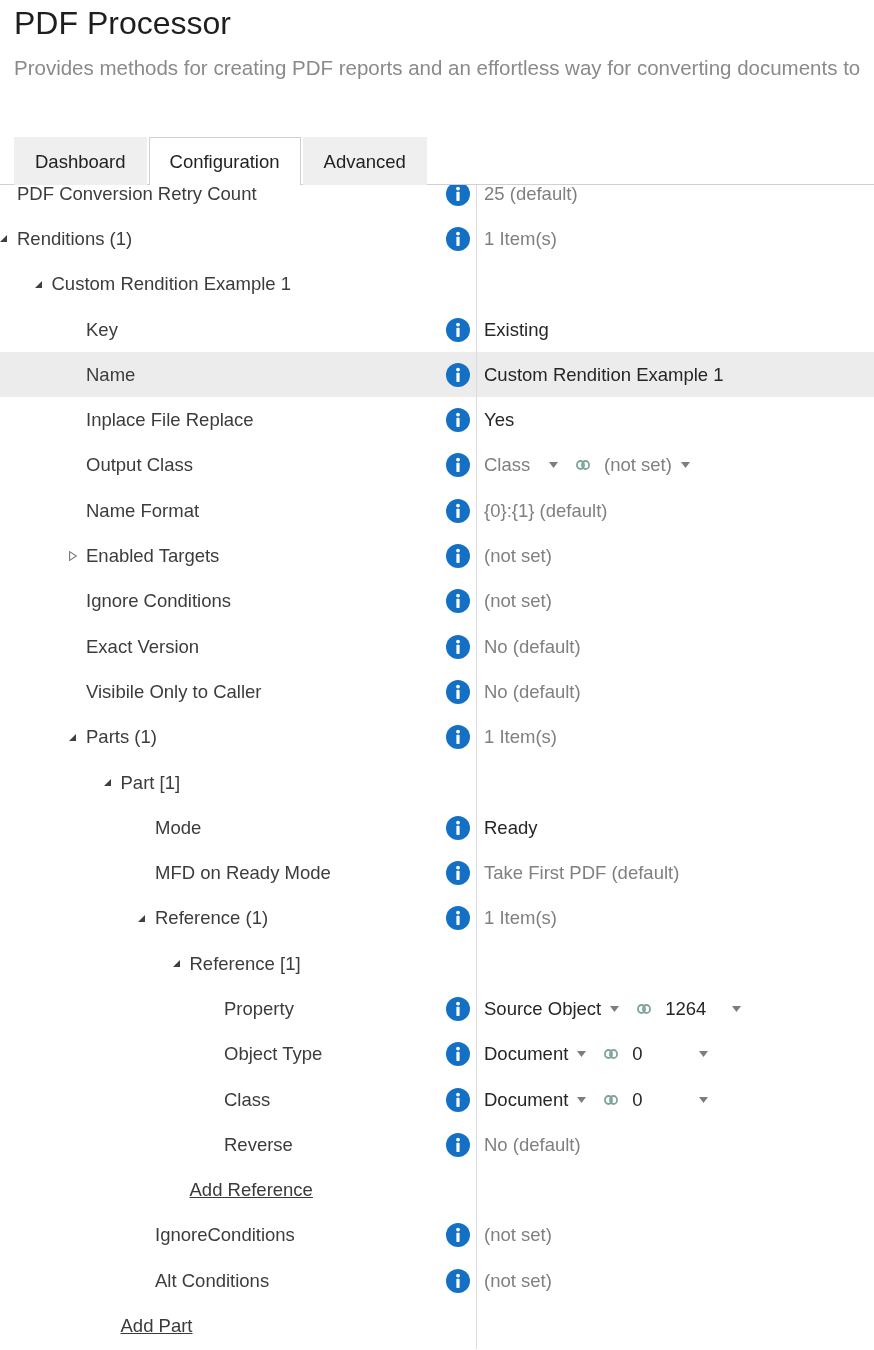  I want to click on page-description: Provides methods for creating PDF reports and an effortless way for converting documents to, so click(438, 68).